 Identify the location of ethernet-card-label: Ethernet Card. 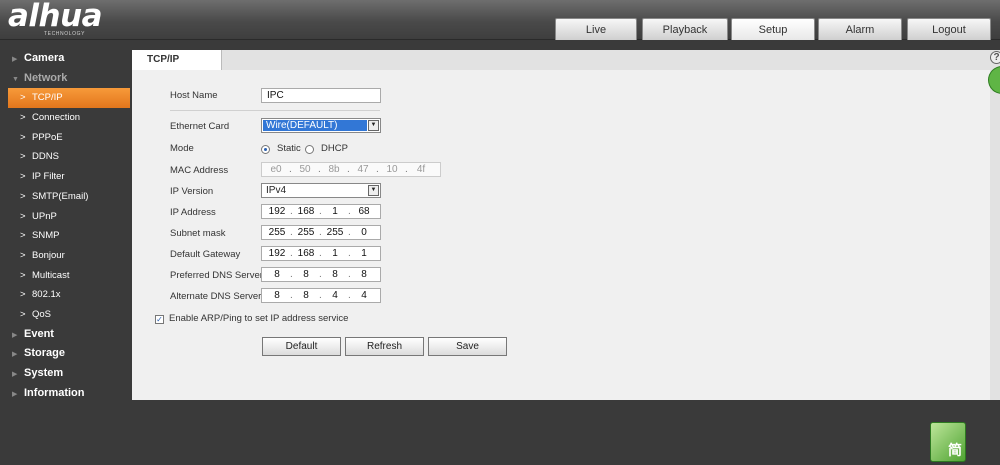
(200, 126).